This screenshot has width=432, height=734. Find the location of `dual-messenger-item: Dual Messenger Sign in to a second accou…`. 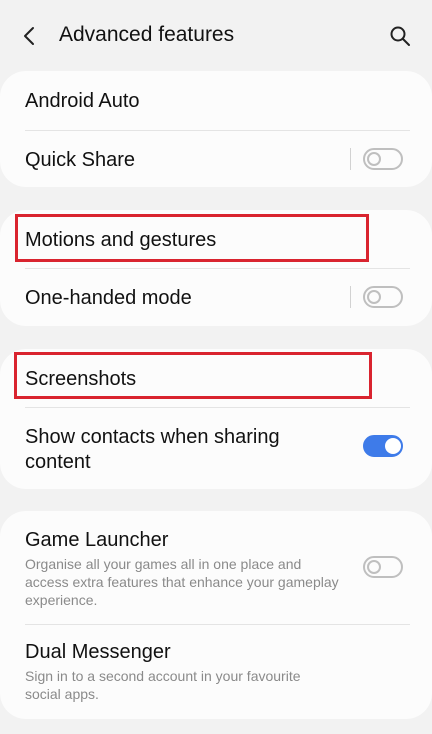

dual-messenger-item: Dual Messenger Sign in to a second accou… is located at coordinates (216, 672).